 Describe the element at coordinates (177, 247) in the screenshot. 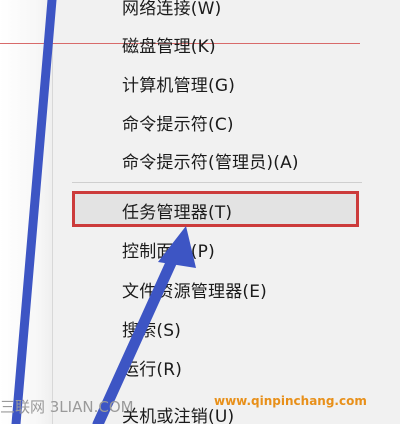

I see `arrowhead-icon` at that location.